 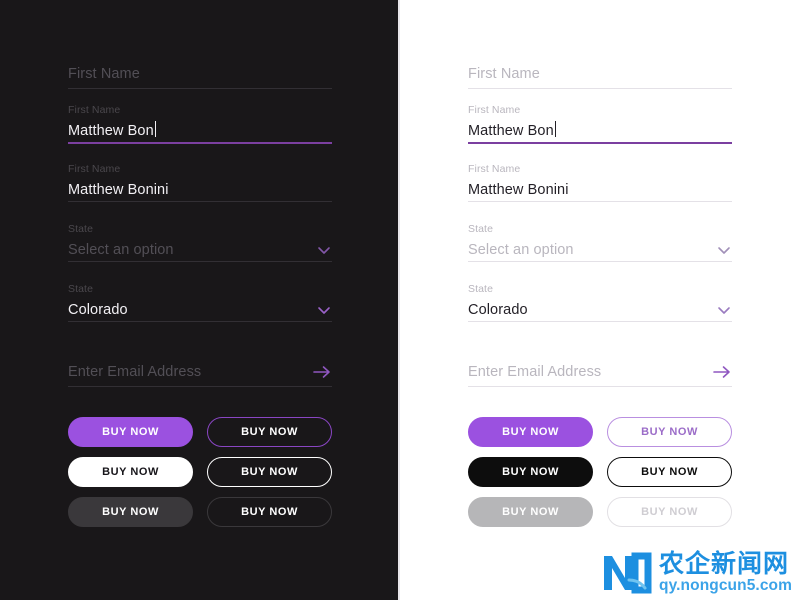 What do you see at coordinates (628, 573) in the screenshot?
I see `watermark-logo-icon` at bounding box center [628, 573].